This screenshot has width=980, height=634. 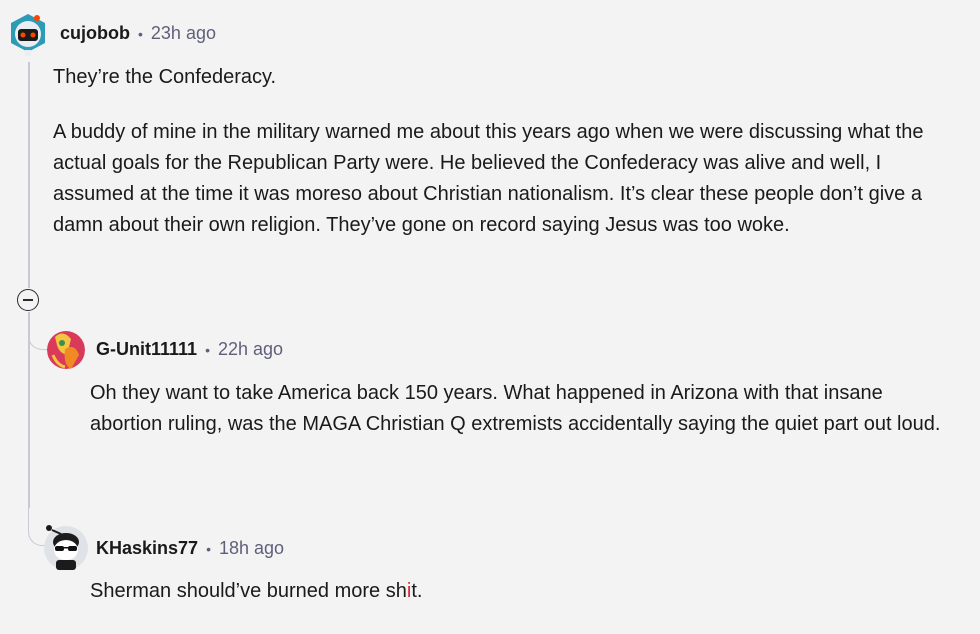 I want to click on author-name: KHaskins77, so click(x=147, y=548).